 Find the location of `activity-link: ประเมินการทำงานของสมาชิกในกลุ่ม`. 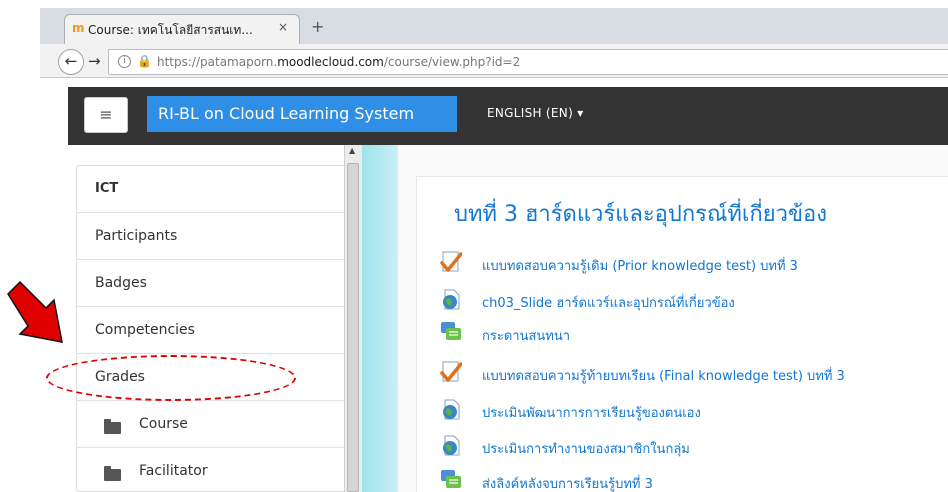

activity-link: ประเมินการทำงานของสมาชิกในกลุ่ม is located at coordinates (586, 448).